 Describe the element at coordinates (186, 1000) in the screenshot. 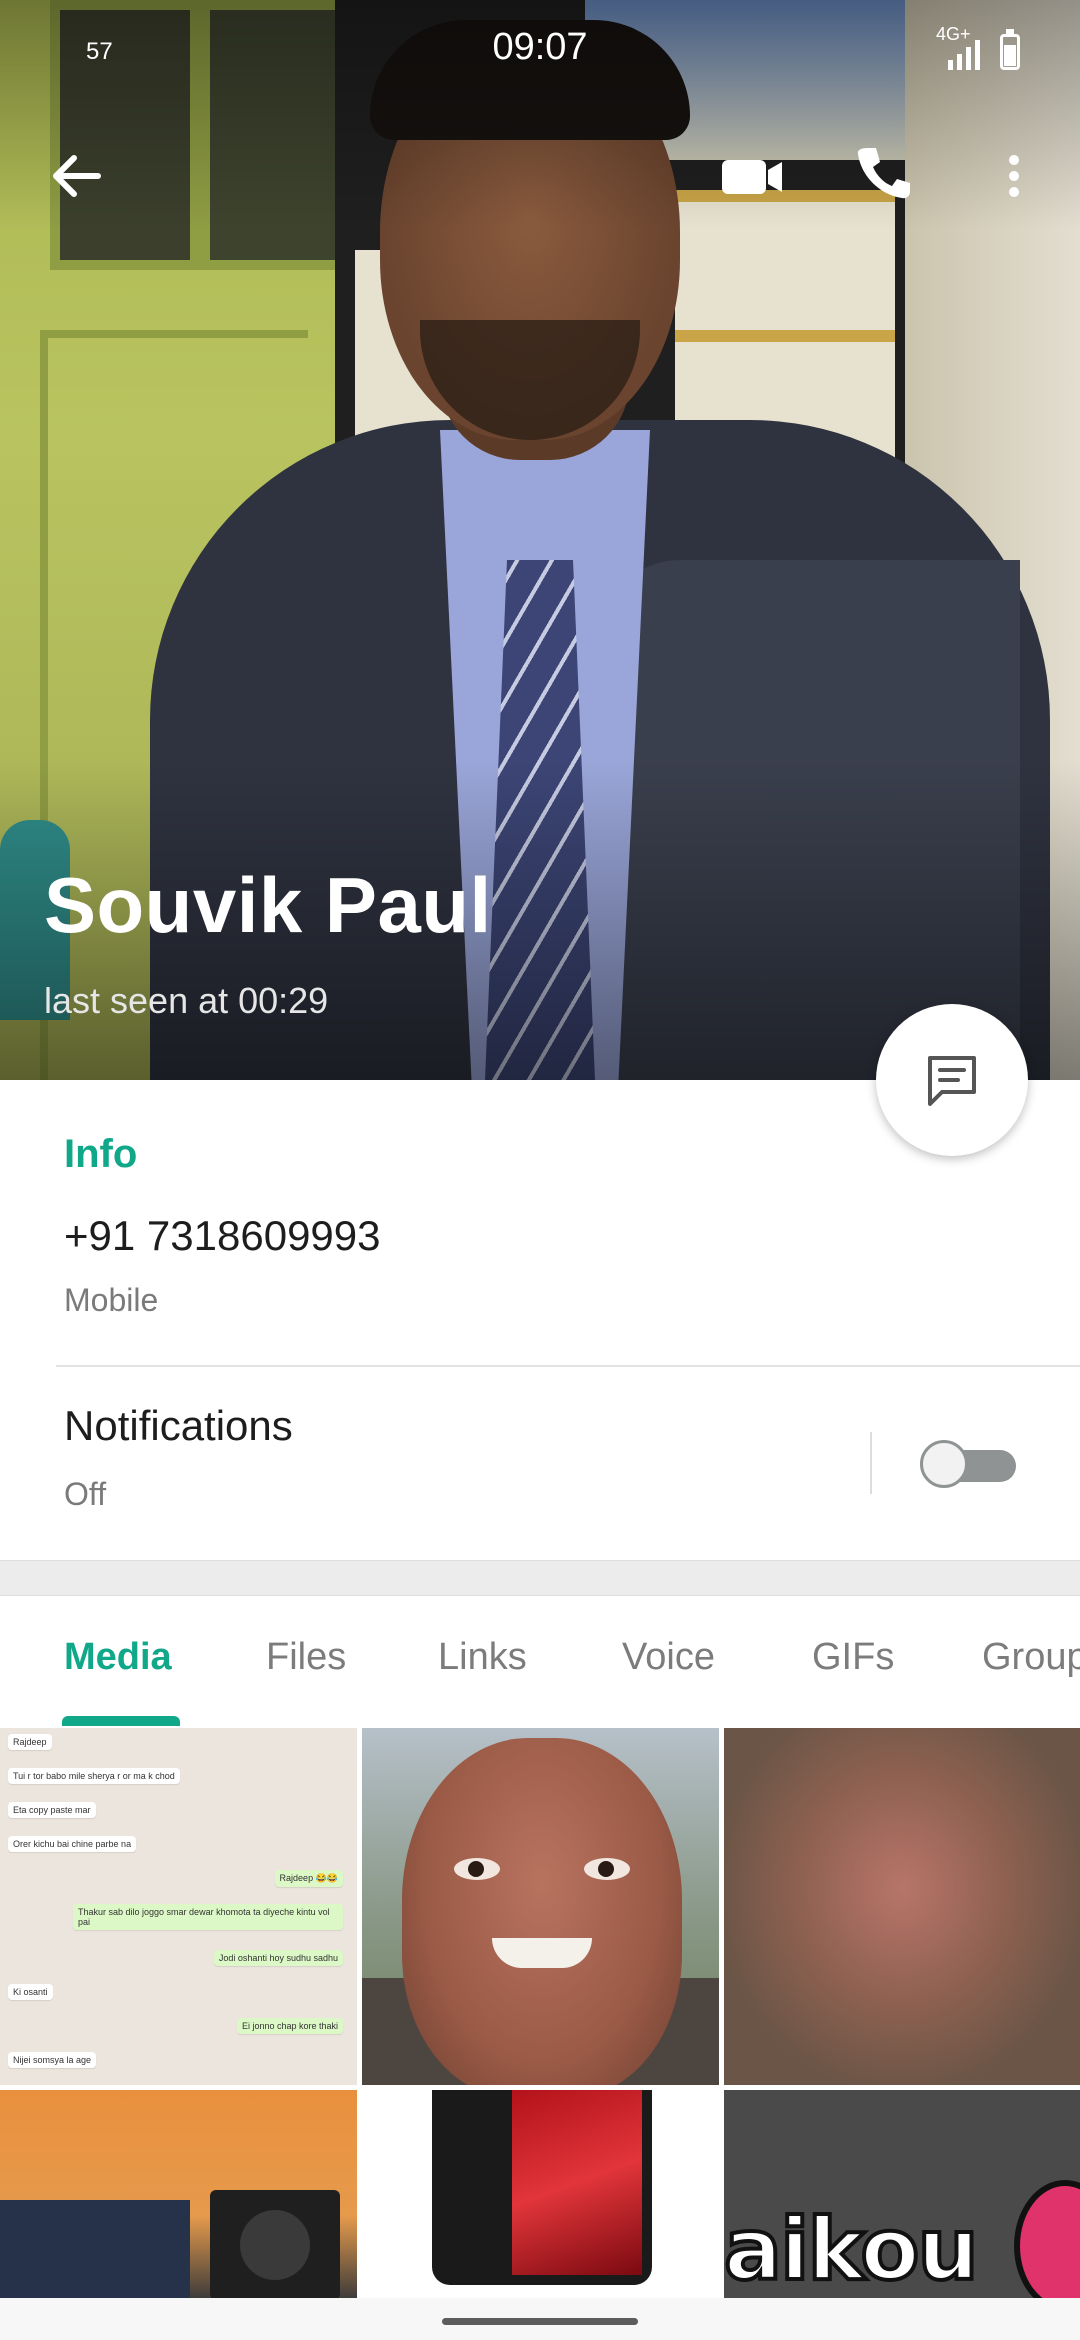

I see `last-seen-text: last seen at 00:29` at that location.